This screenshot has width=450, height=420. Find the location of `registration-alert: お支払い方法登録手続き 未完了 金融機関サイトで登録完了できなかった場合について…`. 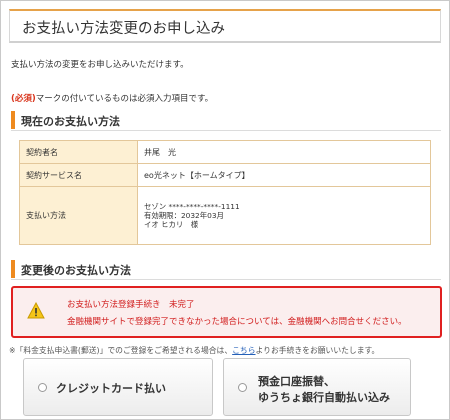

registration-alert: お支払い方法登録手続き 未完了 金融機関サイトで登録完了できなかった場合について… is located at coordinates (226, 312).